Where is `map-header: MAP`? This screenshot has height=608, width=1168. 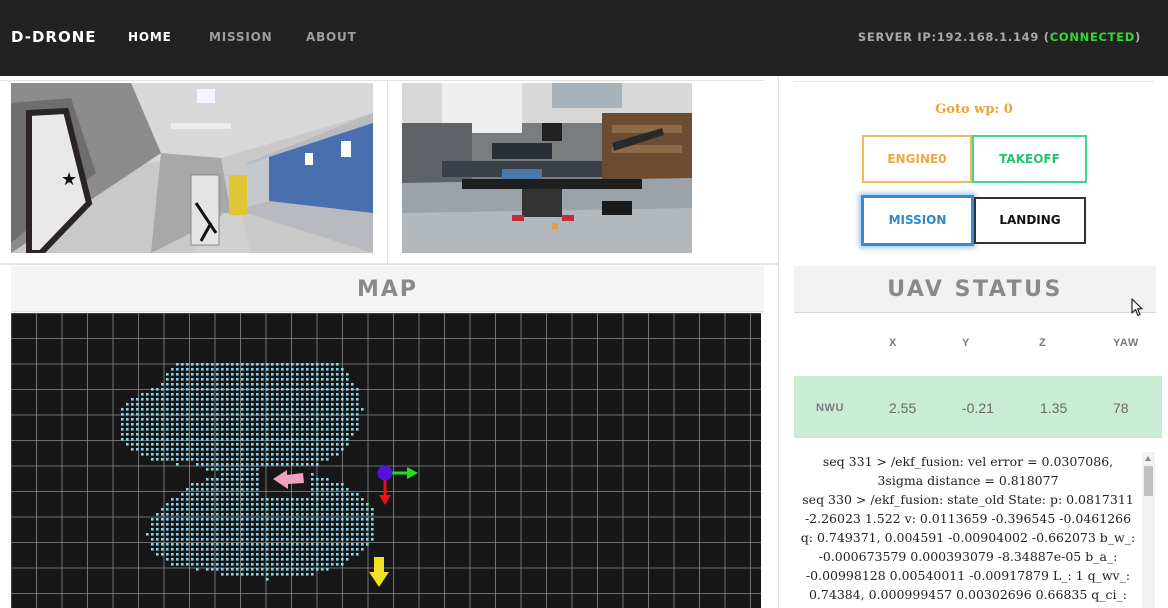 map-header: MAP is located at coordinates (387, 289).